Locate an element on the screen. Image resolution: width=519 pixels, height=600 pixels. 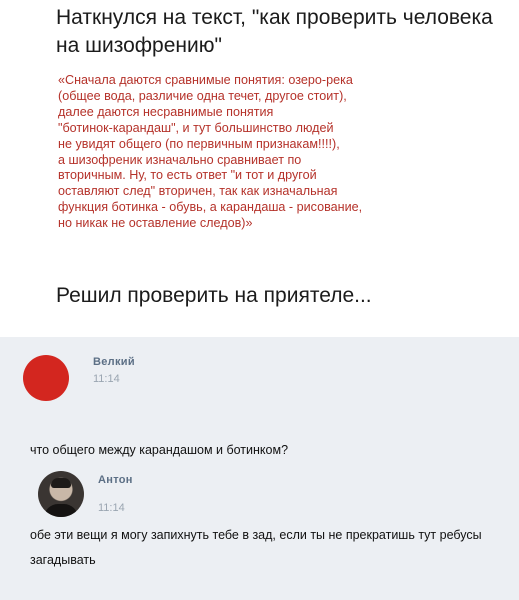
profile-photo-icon is located at coordinates (61, 483).